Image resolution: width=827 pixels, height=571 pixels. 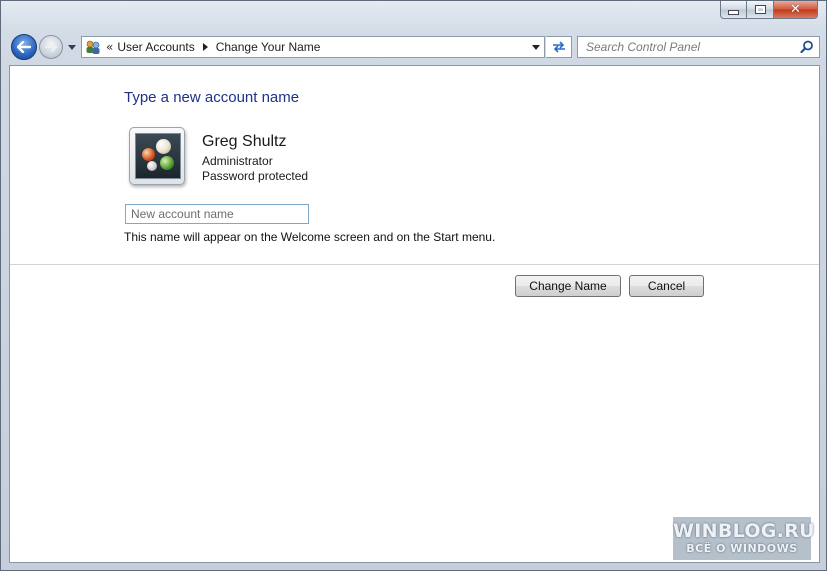 I want to click on recent-pages-button, so click(x=72, y=47).